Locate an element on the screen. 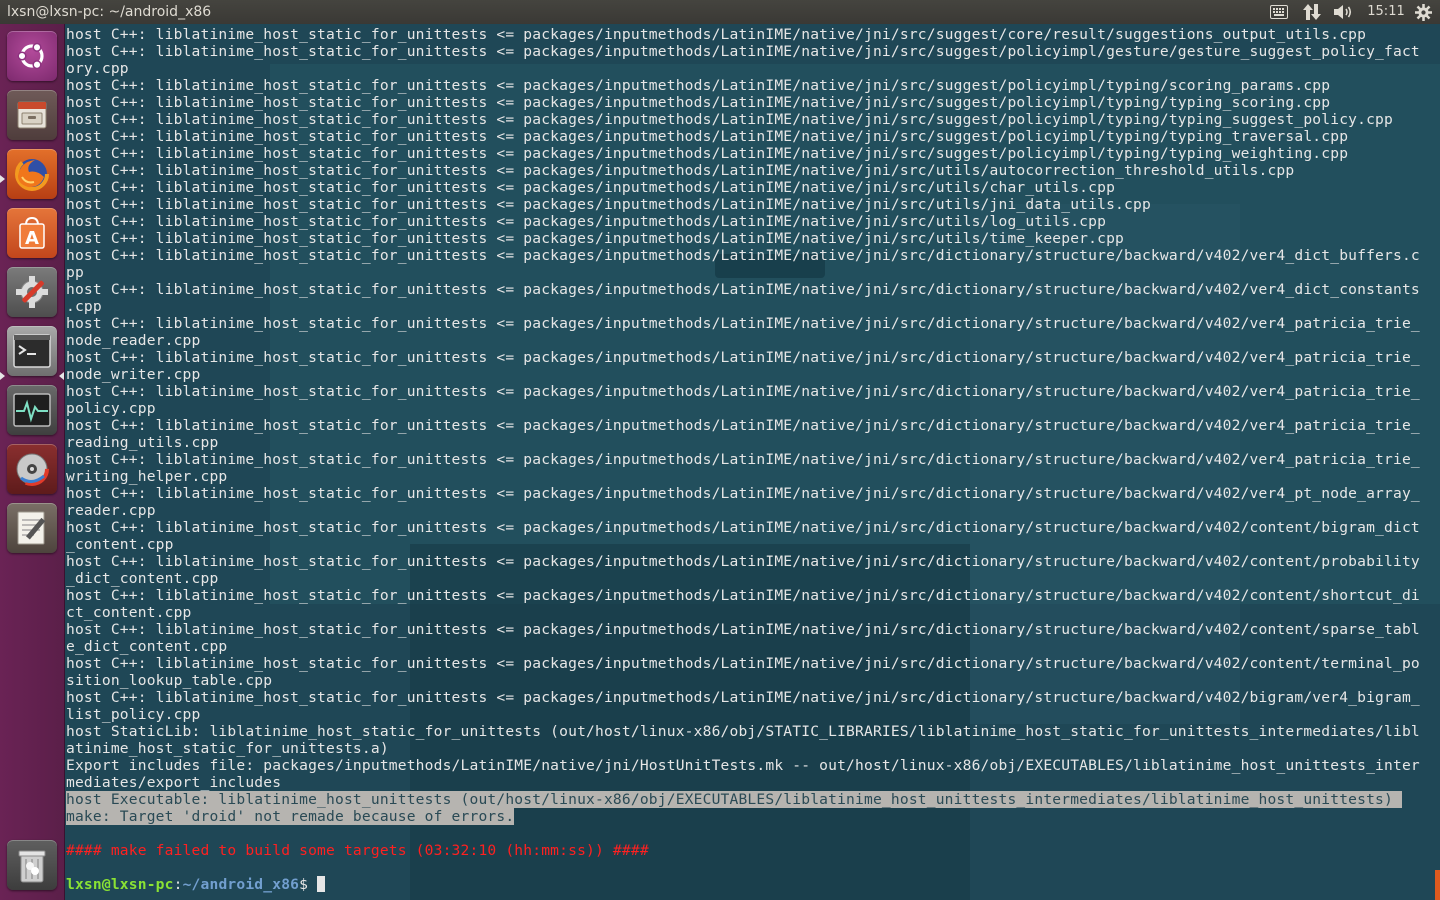  terminal-line: policy.cpp is located at coordinates (111, 408).